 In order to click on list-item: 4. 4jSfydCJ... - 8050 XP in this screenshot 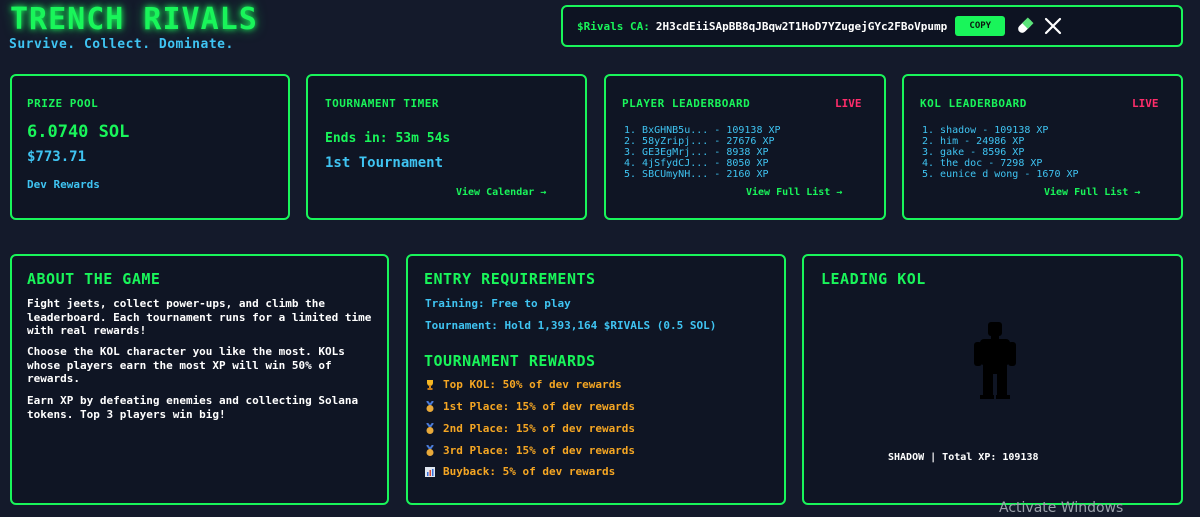, I will do `click(696, 163)`.